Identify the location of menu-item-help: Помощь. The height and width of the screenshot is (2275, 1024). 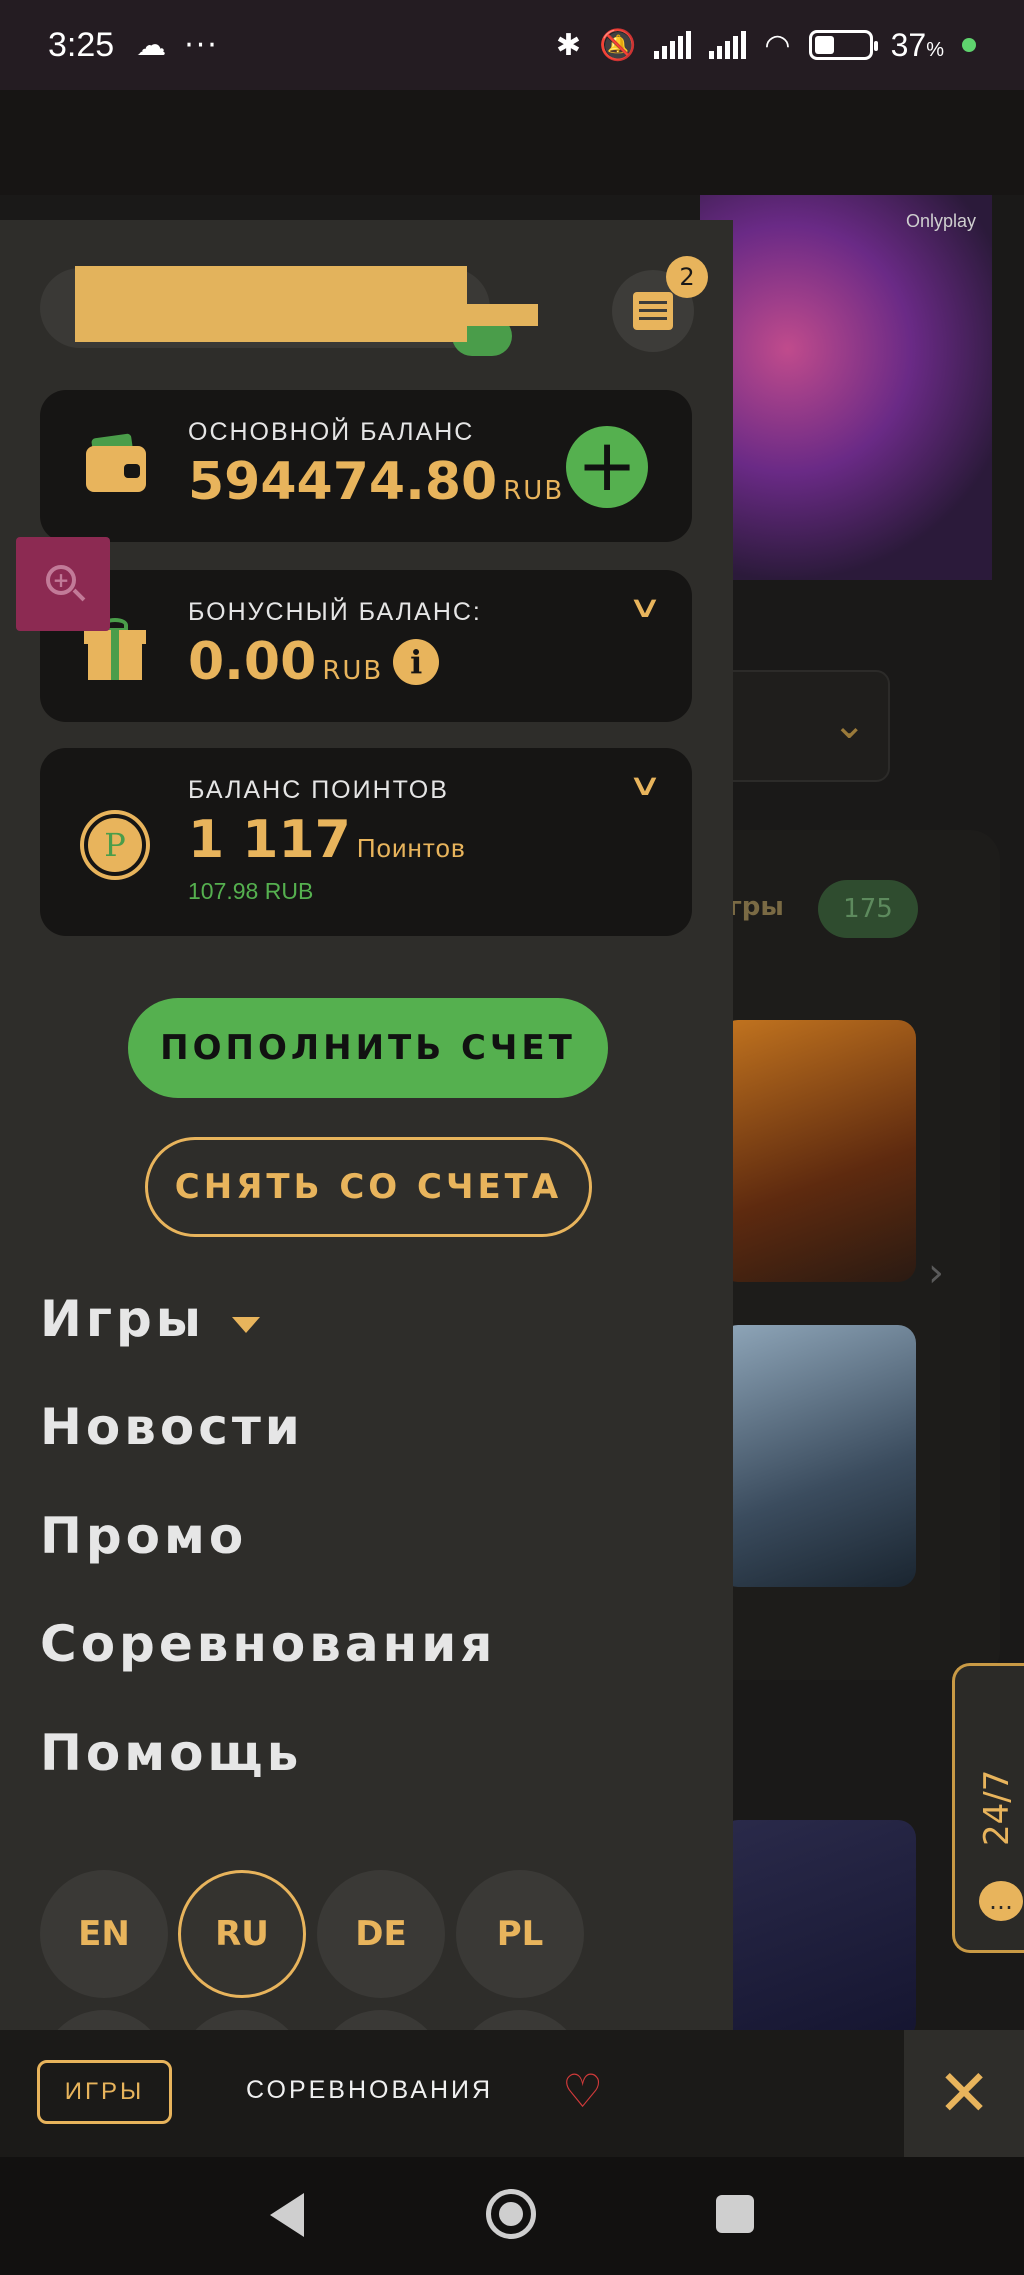
(171, 1753).